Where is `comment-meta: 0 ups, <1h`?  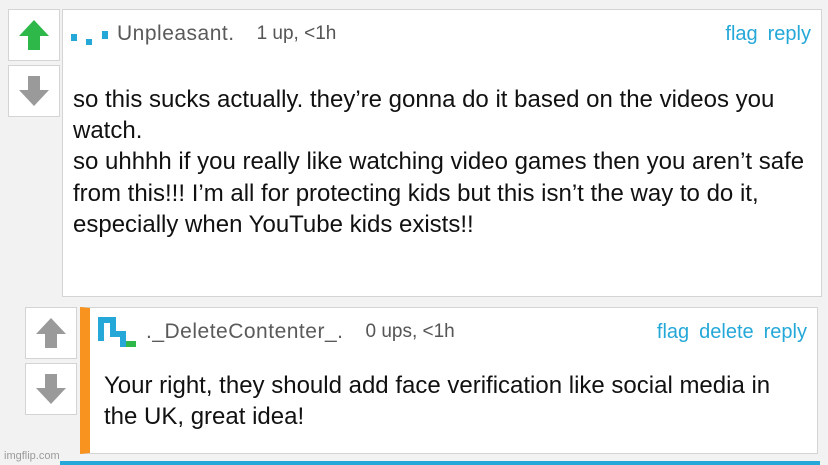 comment-meta: 0 ups, <1h is located at coordinates (410, 331).